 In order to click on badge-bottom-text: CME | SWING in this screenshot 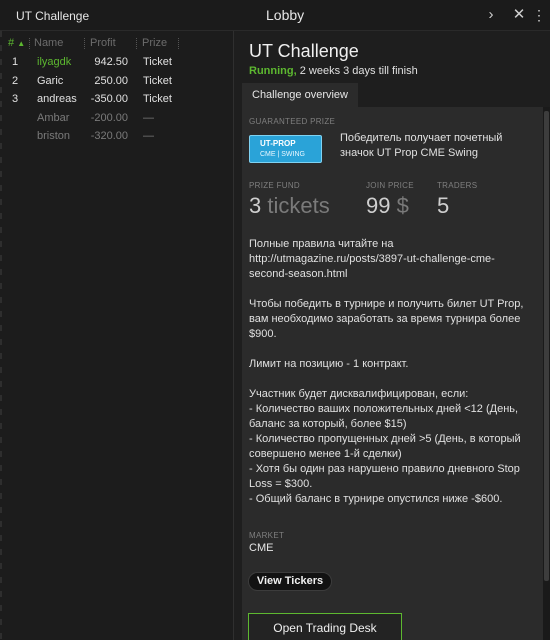, I will do `click(282, 154)`.